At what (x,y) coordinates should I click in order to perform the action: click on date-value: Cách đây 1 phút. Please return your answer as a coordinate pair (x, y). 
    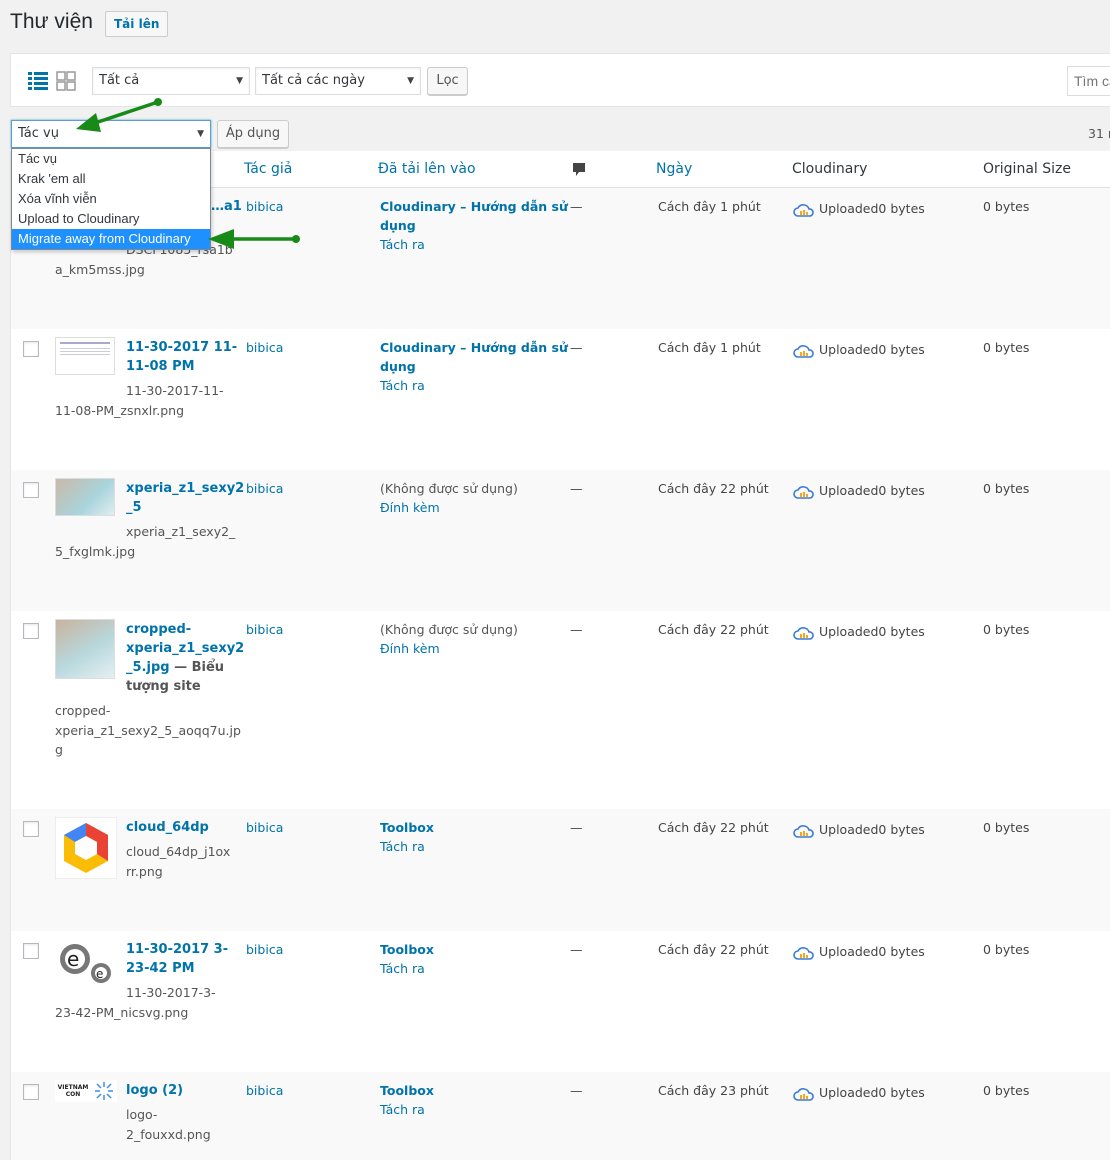
    Looking at the image, I should click on (709, 347).